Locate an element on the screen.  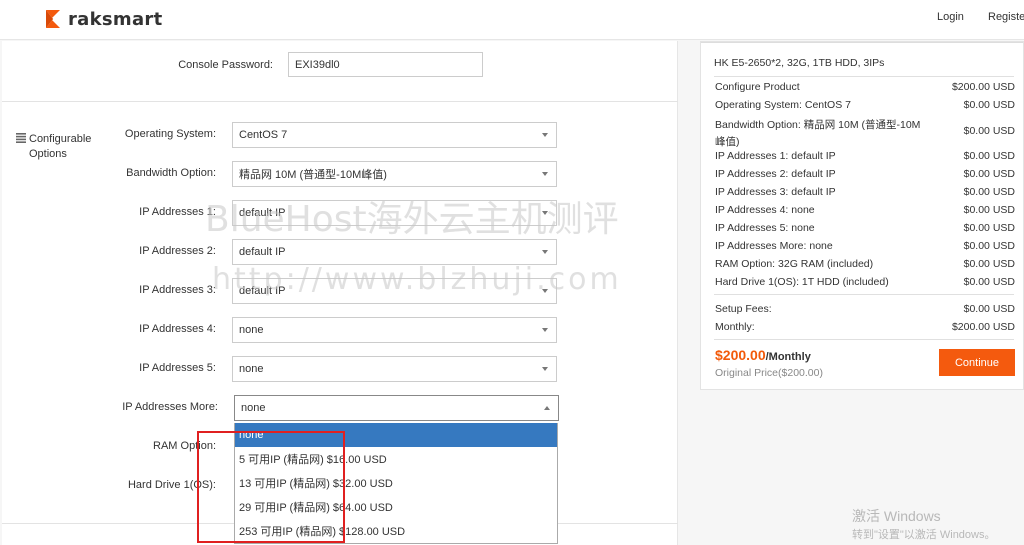
windows-activation-subtitle: 转到"设置"以激活 Windows。 is located at coordinates (924, 535).